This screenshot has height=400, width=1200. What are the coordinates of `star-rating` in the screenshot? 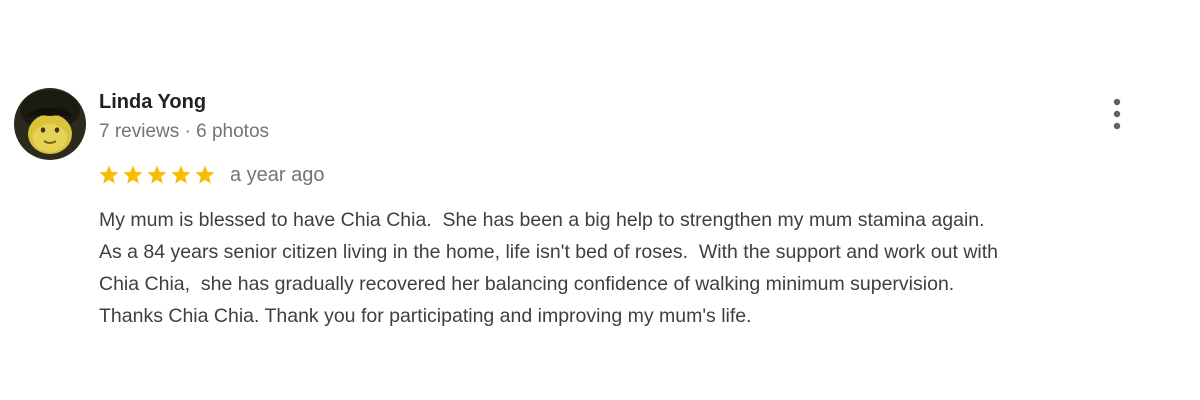 It's located at (158, 175).